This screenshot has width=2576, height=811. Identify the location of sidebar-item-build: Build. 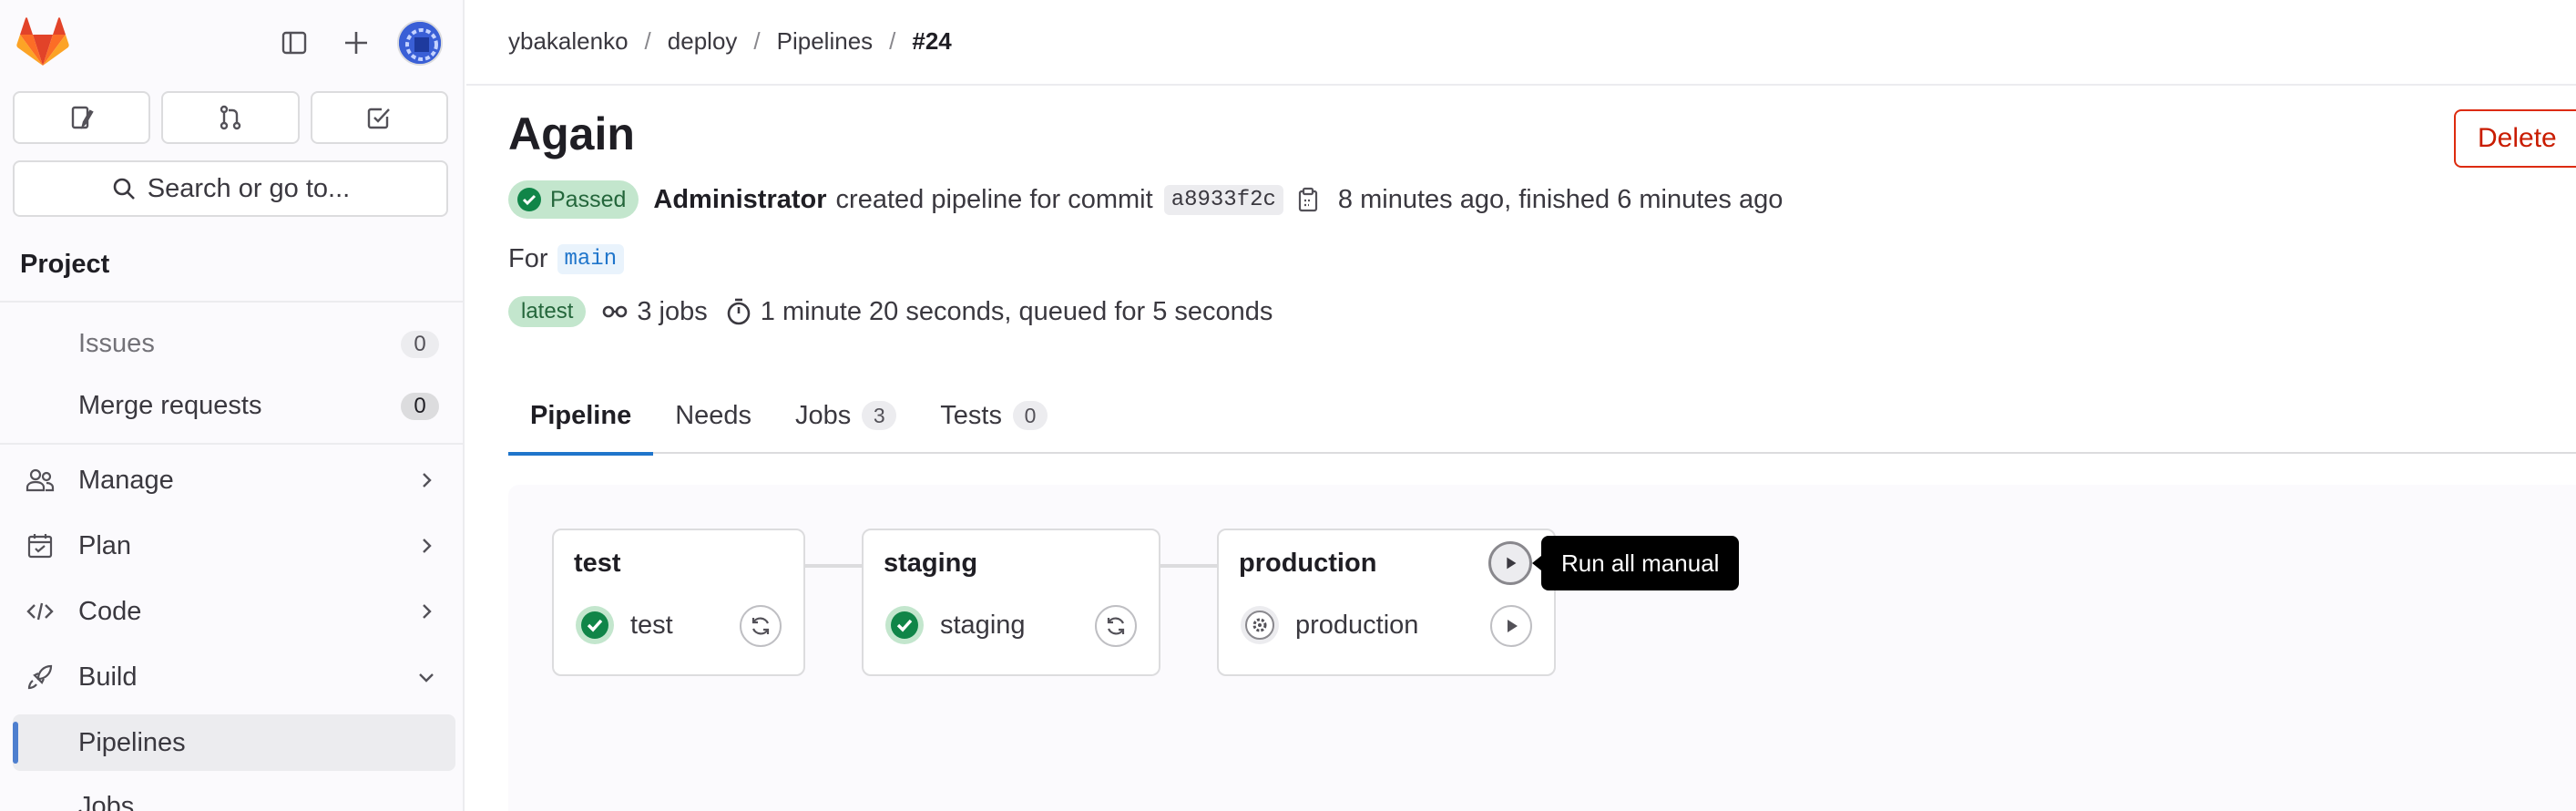
(234, 677).